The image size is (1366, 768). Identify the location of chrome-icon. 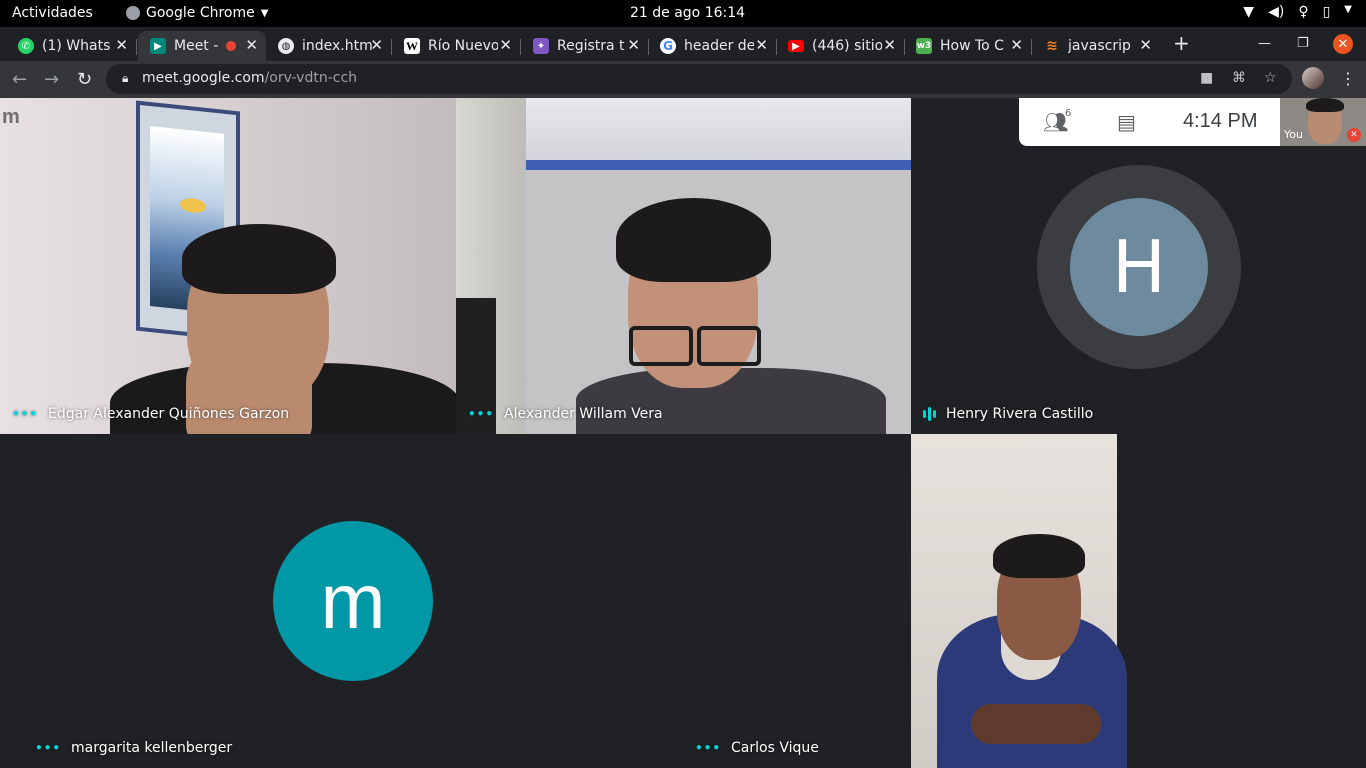
(133, 13).